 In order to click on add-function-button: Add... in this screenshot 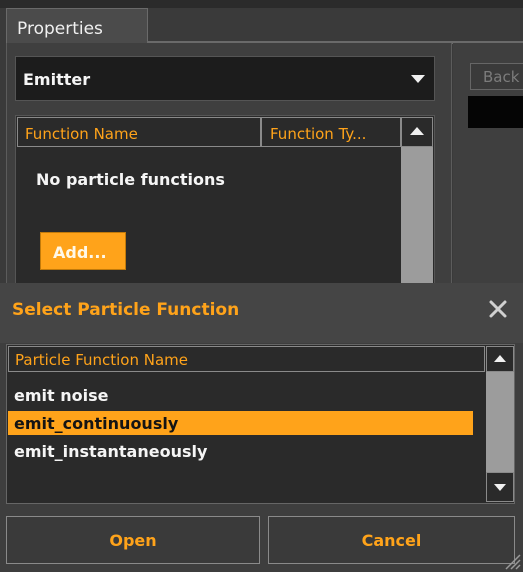, I will do `click(83, 251)`.